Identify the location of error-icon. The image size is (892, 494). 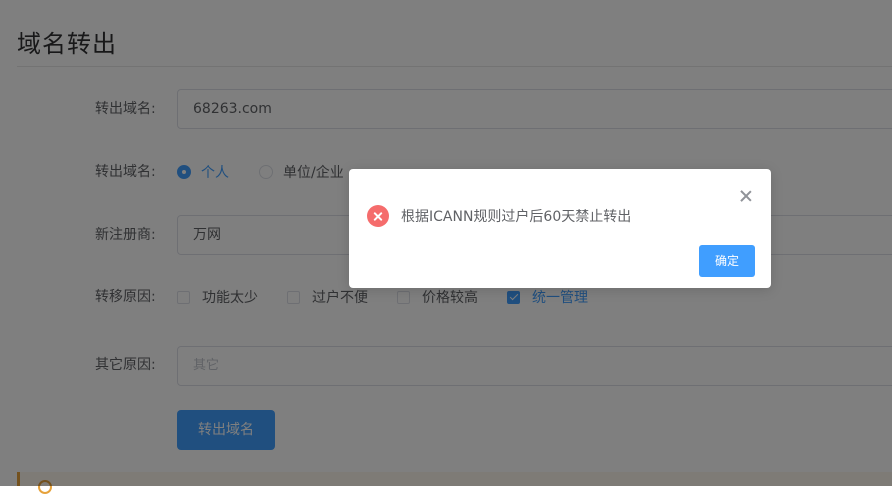
(378, 216).